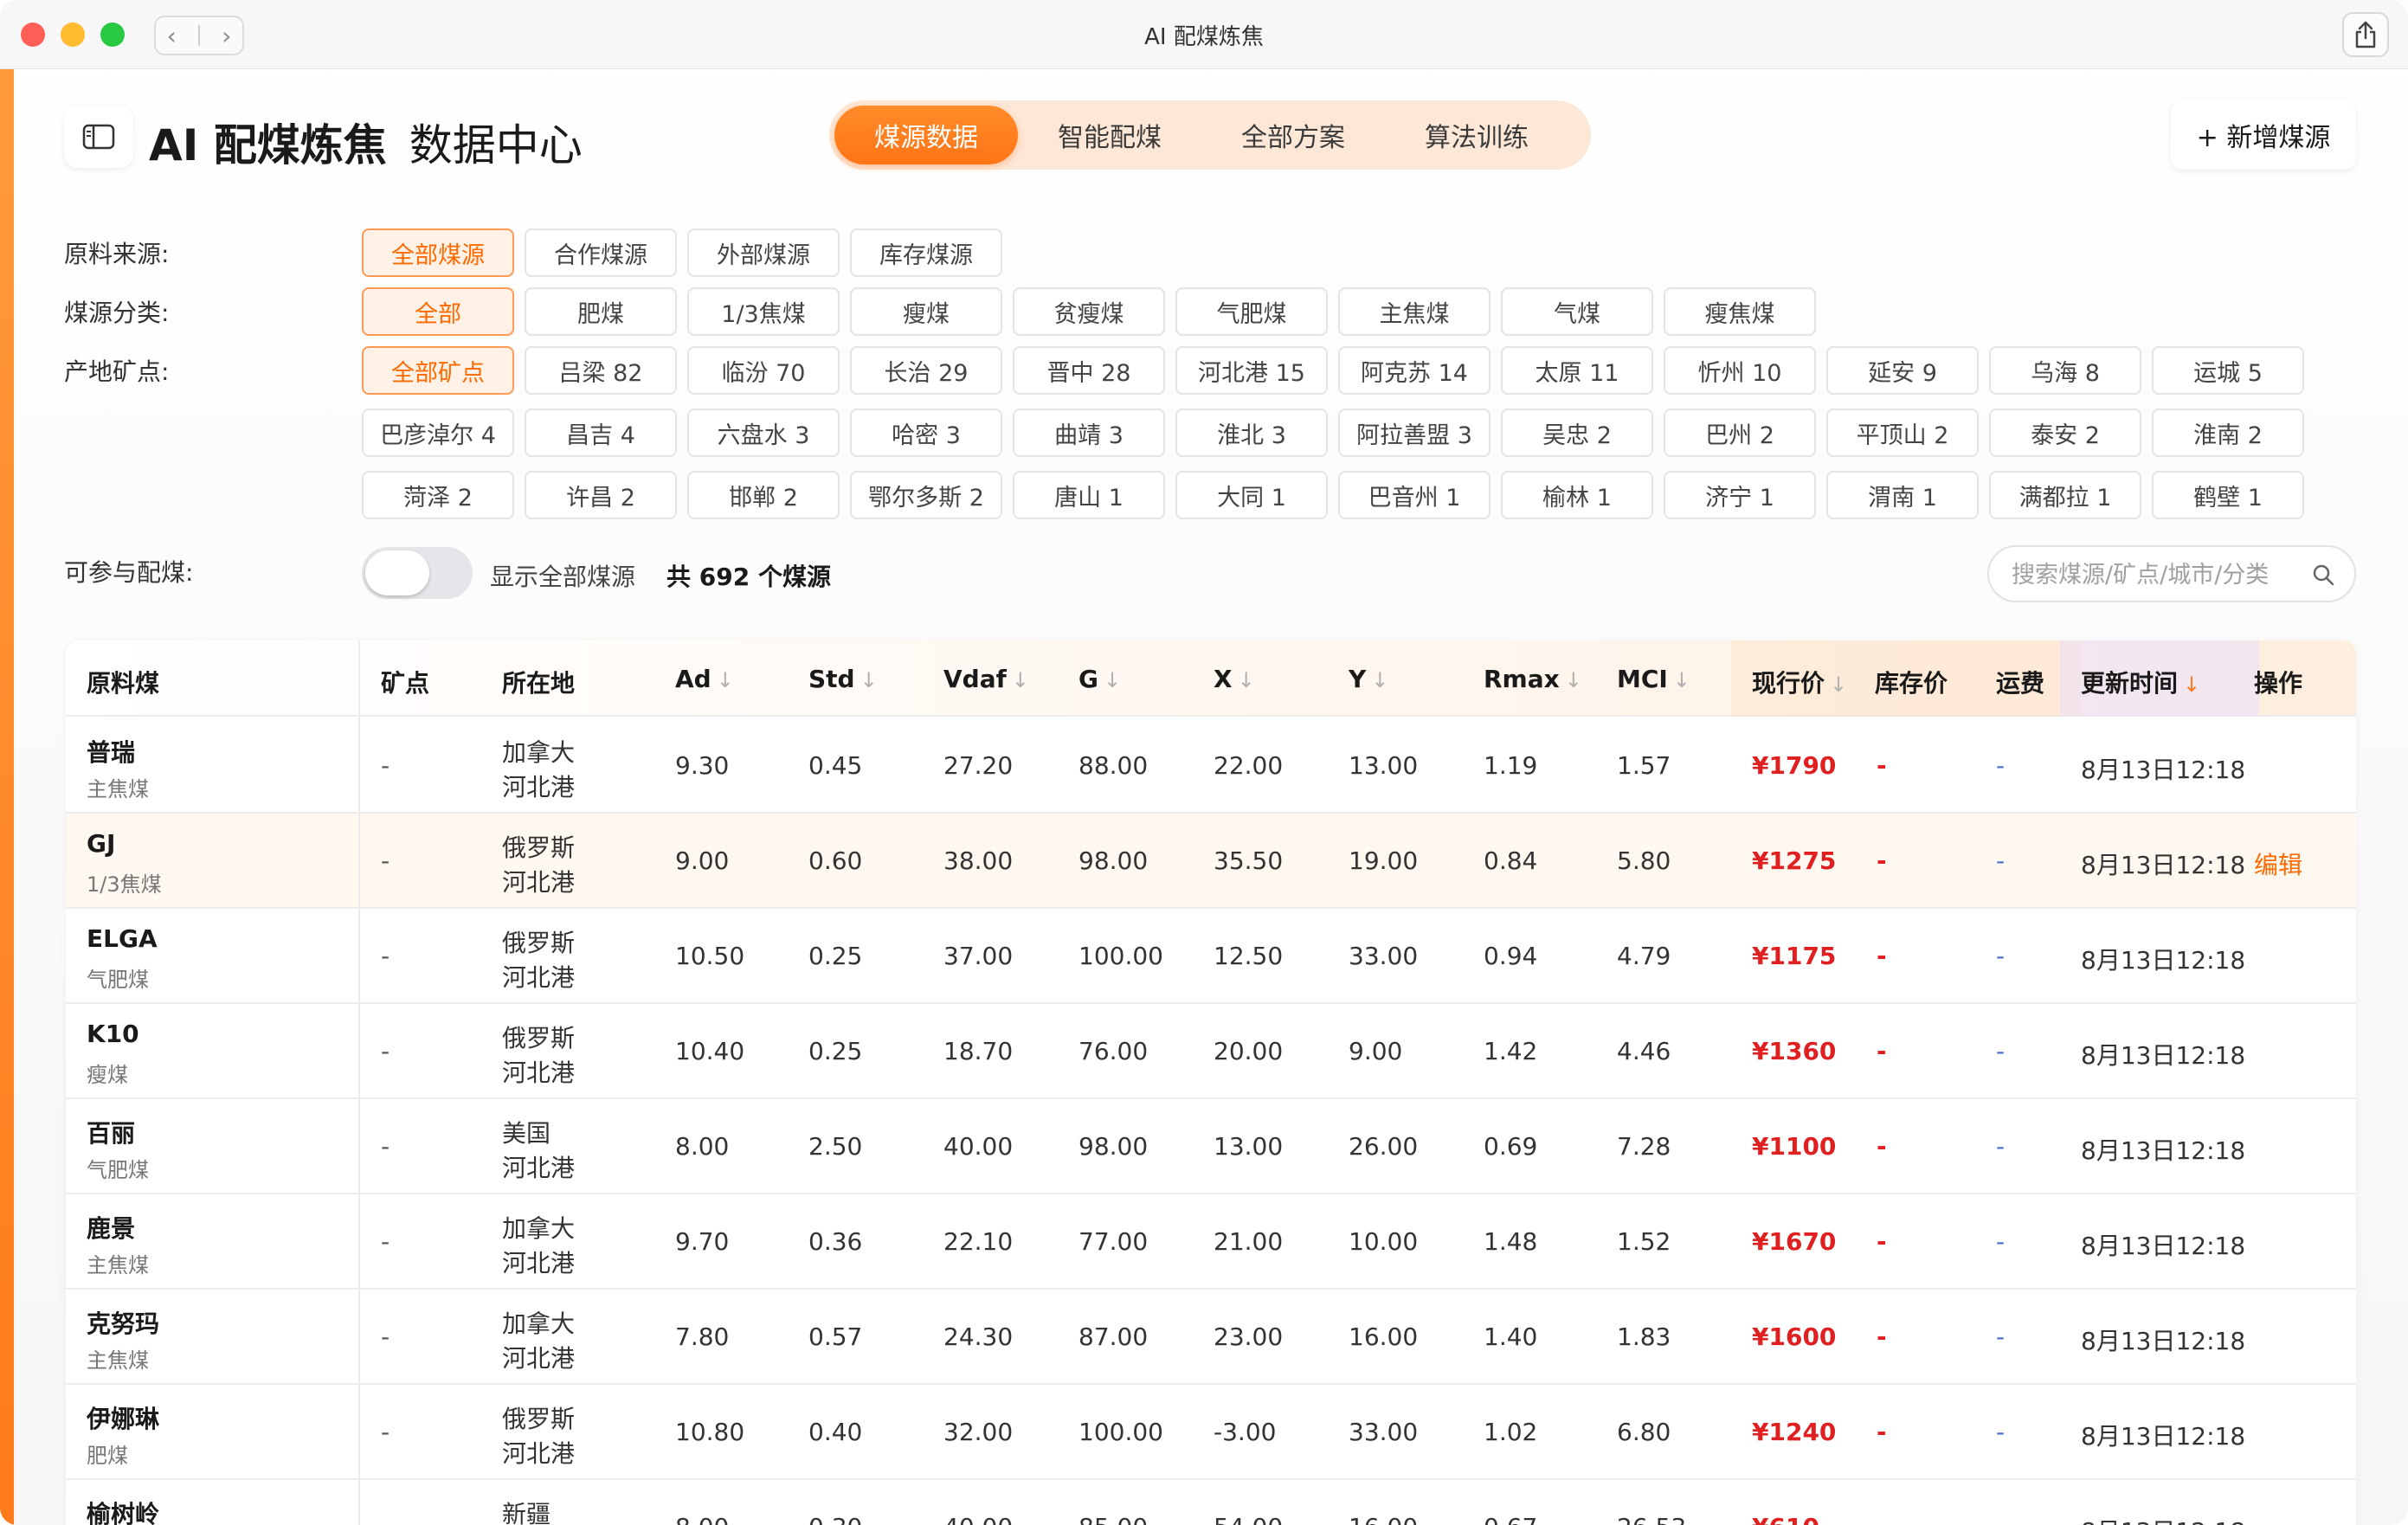 The height and width of the screenshot is (1525, 2408). What do you see at coordinates (1089, 311) in the screenshot?
I see `category-chip: 贫瘦煤` at bounding box center [1089, 311].